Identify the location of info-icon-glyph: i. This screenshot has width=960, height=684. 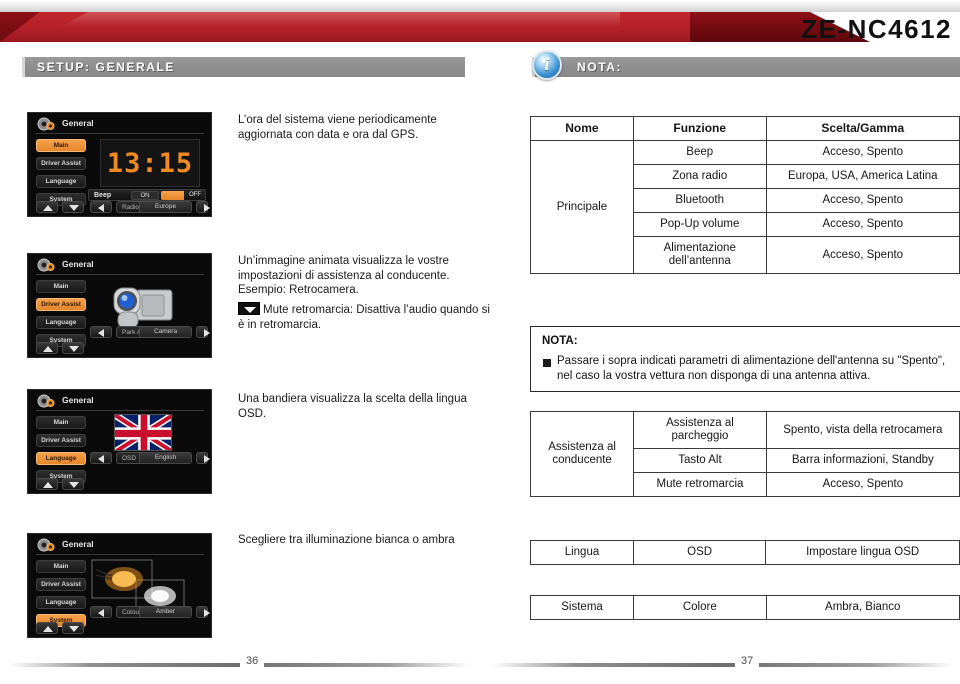
(547, 64).